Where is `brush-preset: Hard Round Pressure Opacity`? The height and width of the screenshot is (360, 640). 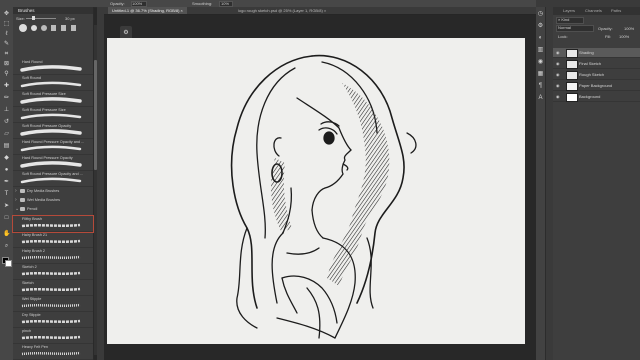
brush-preset: Hard Round Pressure Opacity is located at coordinates (53, 163).